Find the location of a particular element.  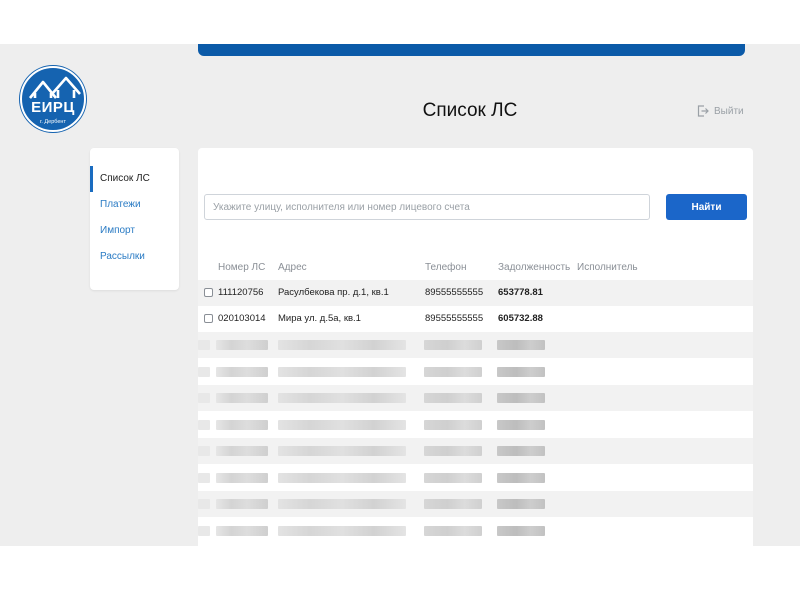

logout-icon is located at coordinates (703, 111).